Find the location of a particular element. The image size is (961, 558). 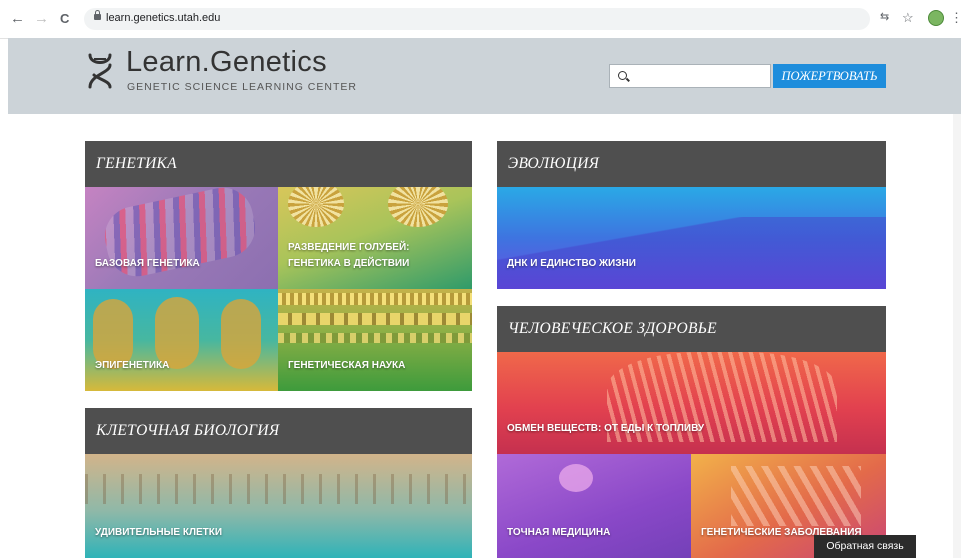

profile-avatar is located at coordinates (936, 18).